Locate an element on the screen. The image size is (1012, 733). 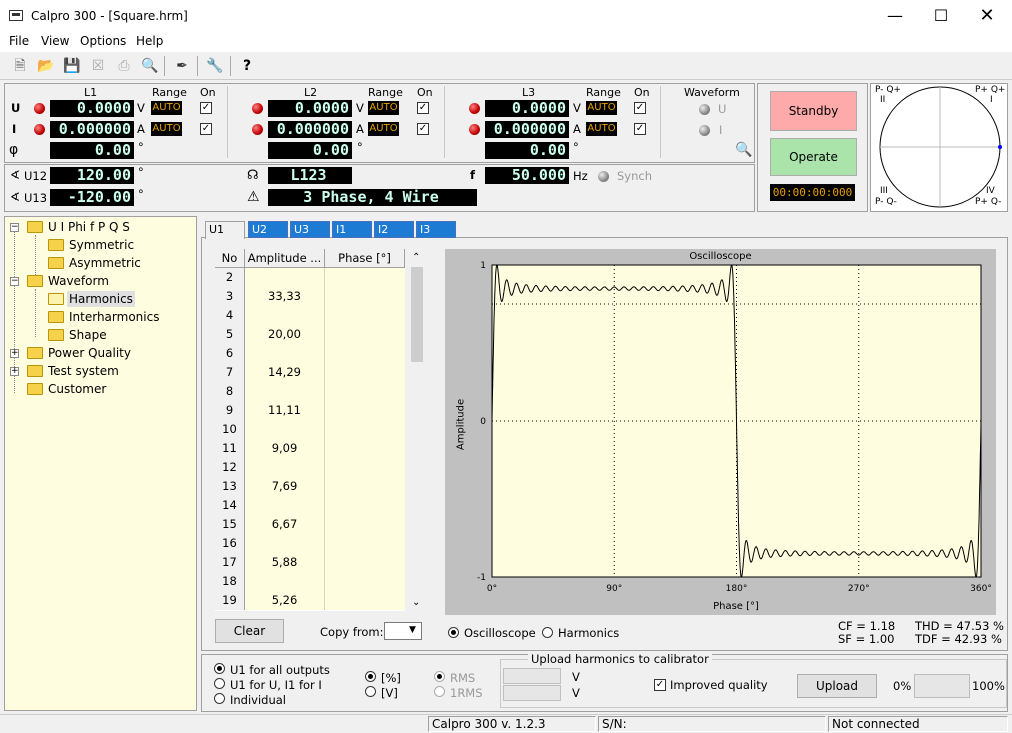
amplitude-cell: 9,09 is located at coordinates (285, 448).